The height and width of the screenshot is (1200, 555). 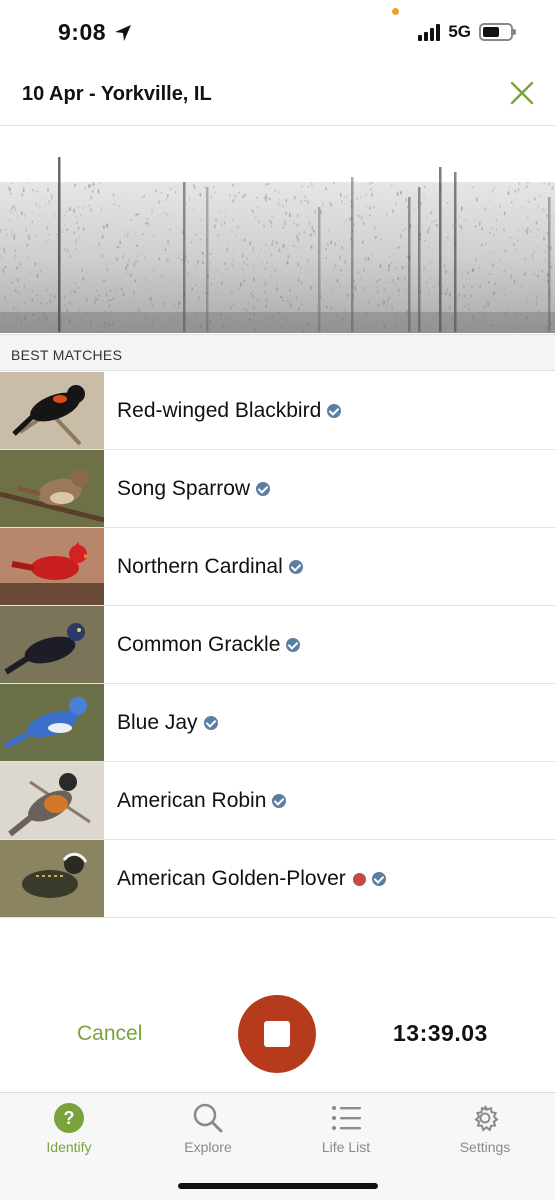 What do you see at coordinates (346, 1118) in the screenshot?
I see `list-icon` at bounding box center [346, 1118].